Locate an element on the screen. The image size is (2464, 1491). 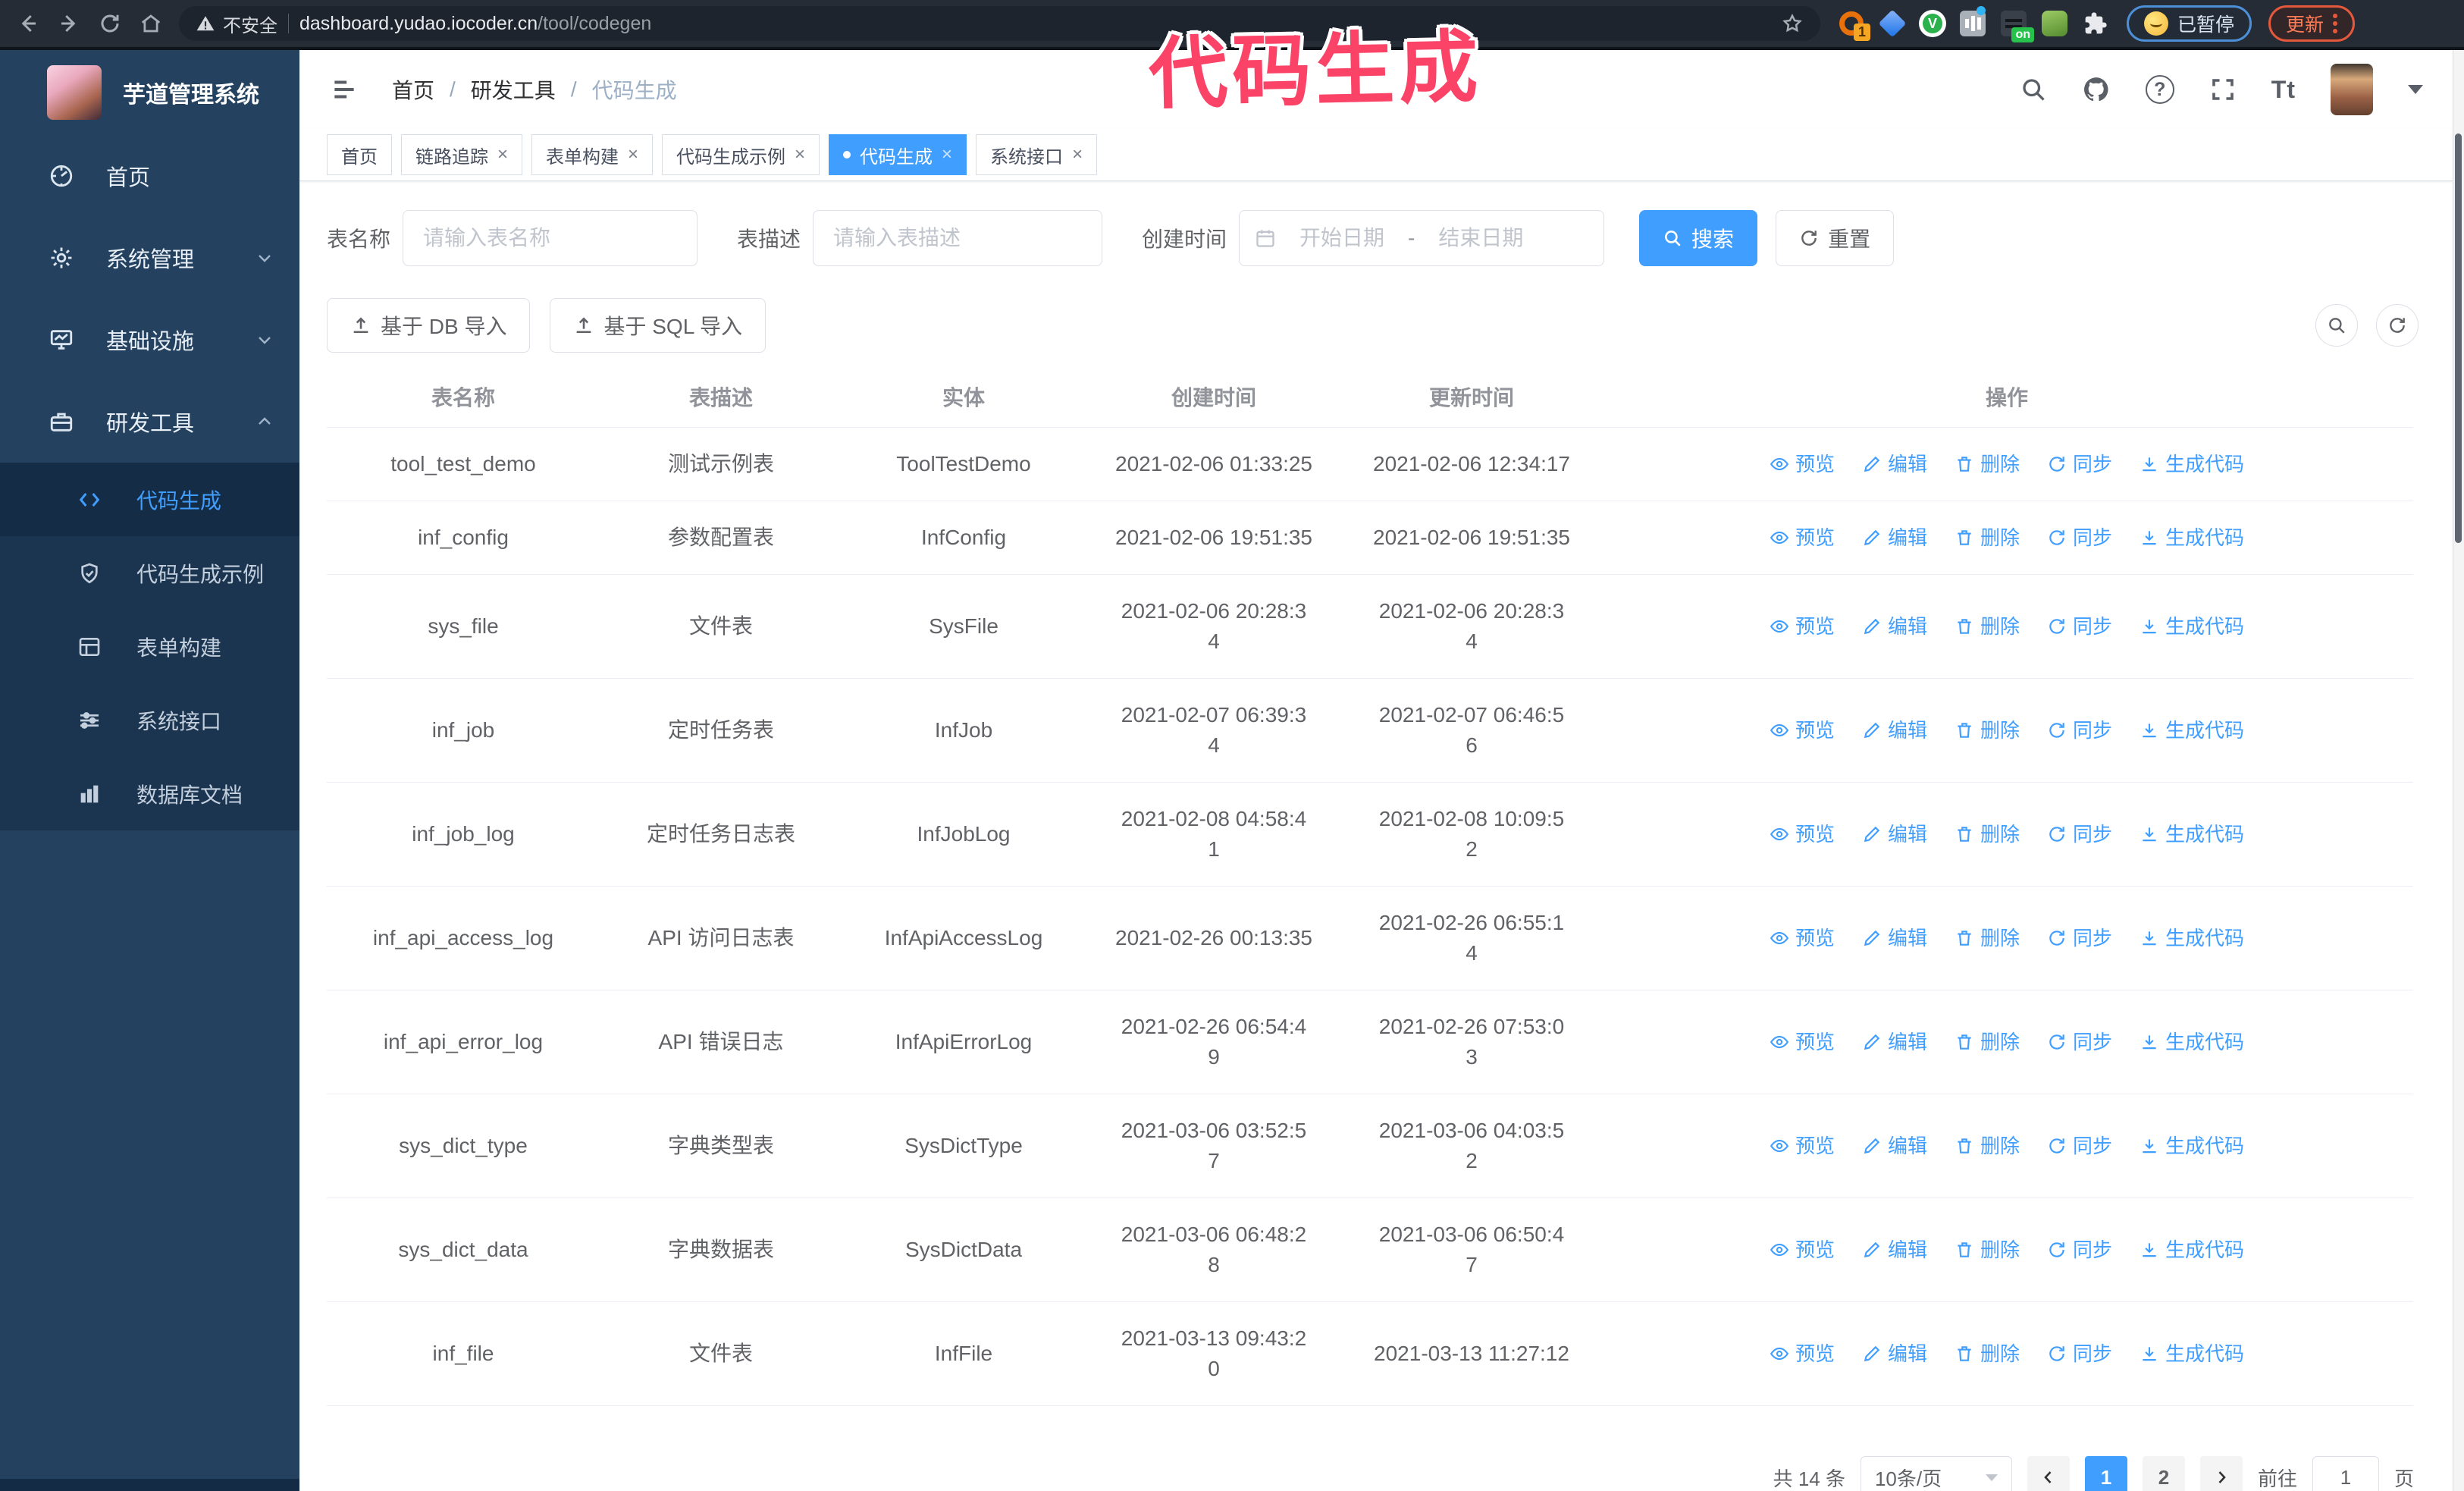
submenu-item-codegen-example: 代码生成示例 is located at coordinates (150, 573).